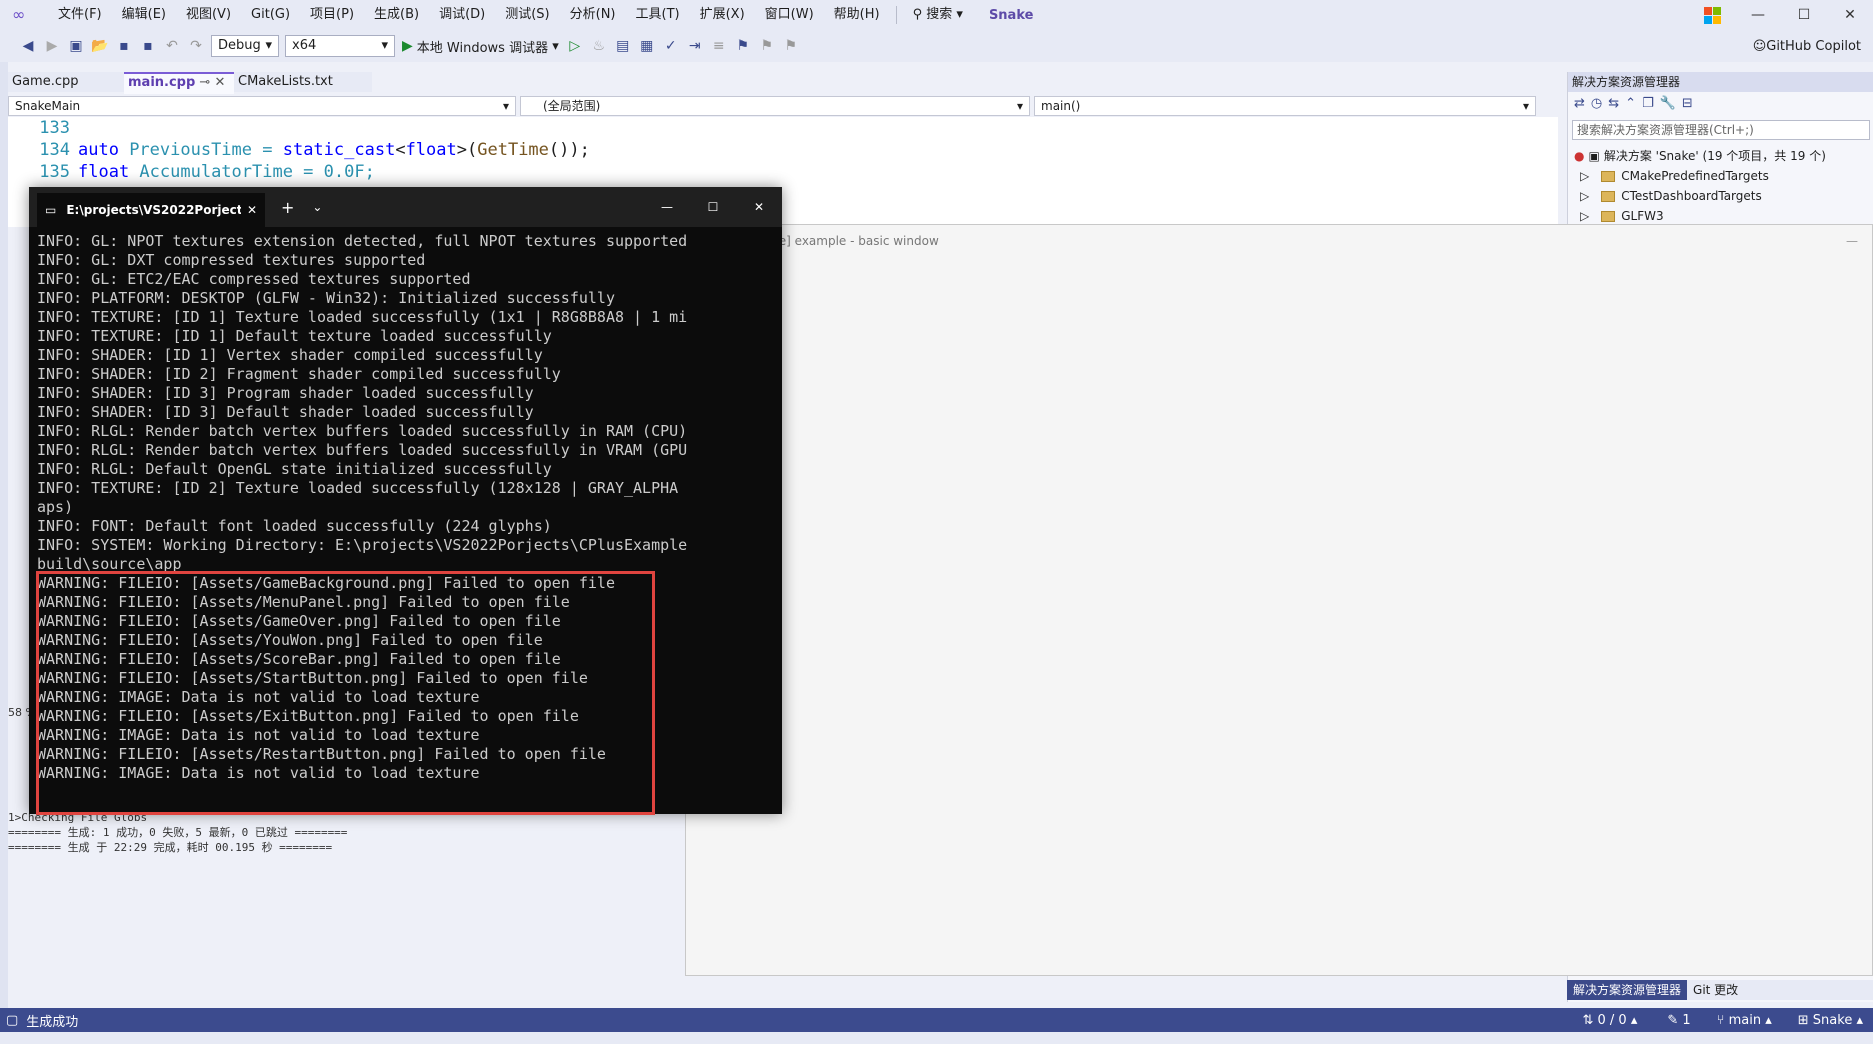 Image resolution: width=1873 pixels, height=1044 pixels. Describe the element at coordinates (124, 46) in the screenshot. I see `save-icon: ▪` at that location.